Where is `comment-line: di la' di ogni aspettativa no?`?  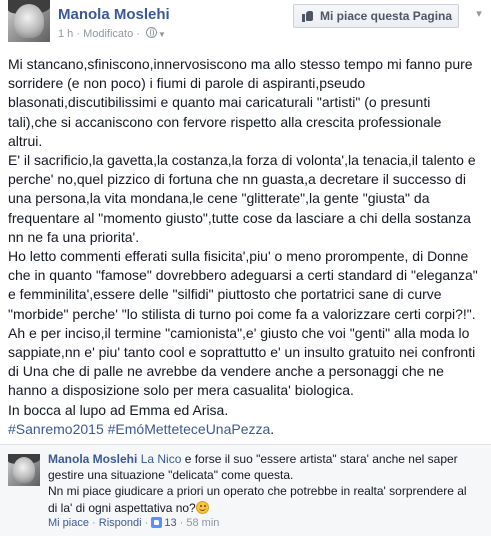 comment-line: di la' di ogni aspettativa no? is located at coordinates (268, 508).